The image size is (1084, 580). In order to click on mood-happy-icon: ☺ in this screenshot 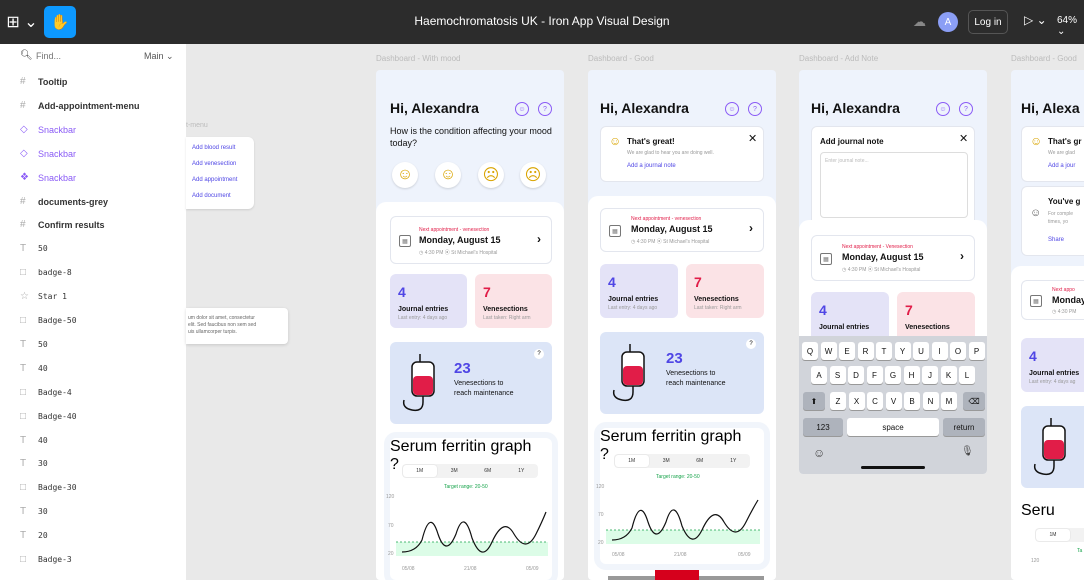, I will do `click(448, 175)`.